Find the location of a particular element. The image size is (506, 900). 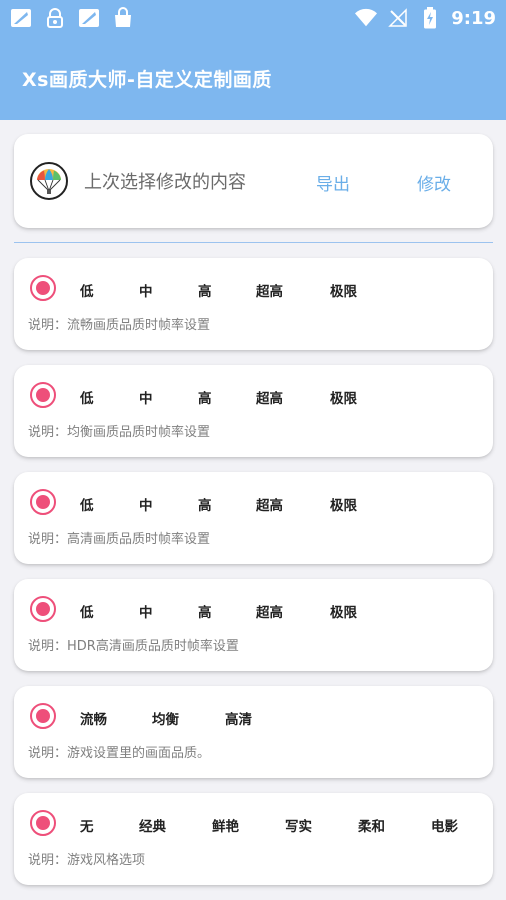

option-card: 无 经典 鲜艳 写实 柔和 电影说明：游戏风格选项 is located at coordinates (253, 839).